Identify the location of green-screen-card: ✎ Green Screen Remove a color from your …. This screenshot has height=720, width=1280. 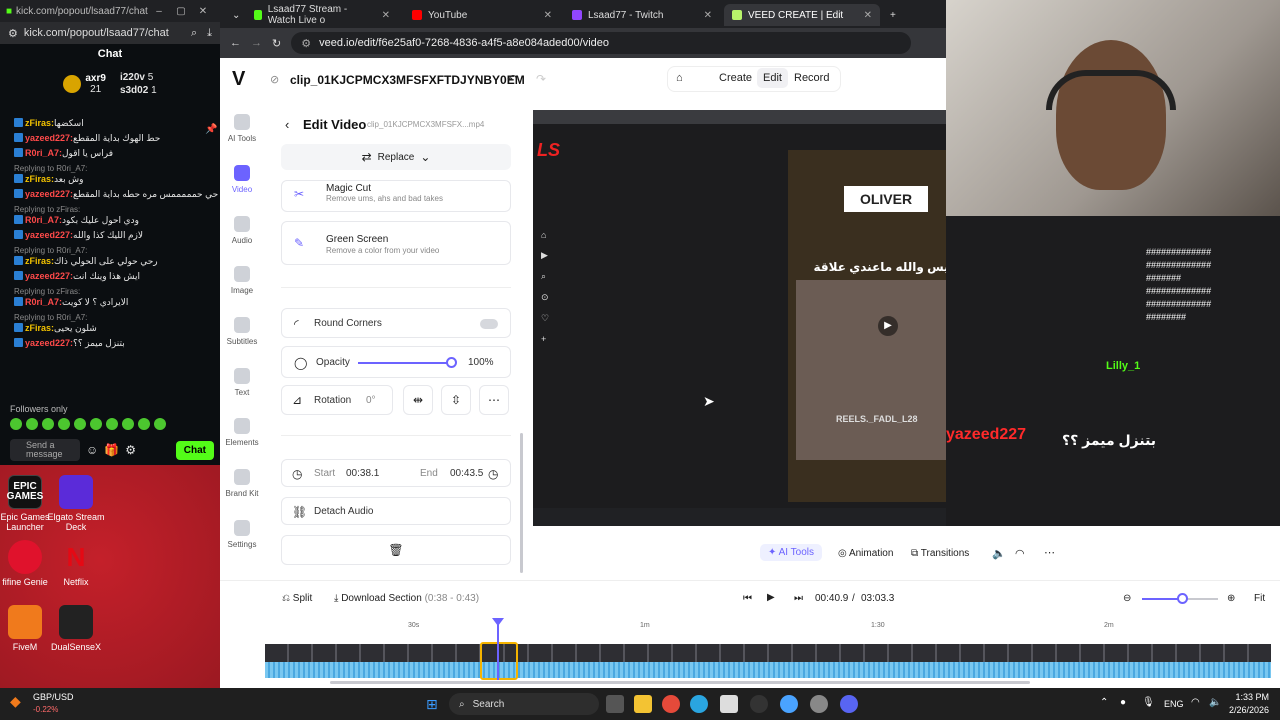
(396, 243).